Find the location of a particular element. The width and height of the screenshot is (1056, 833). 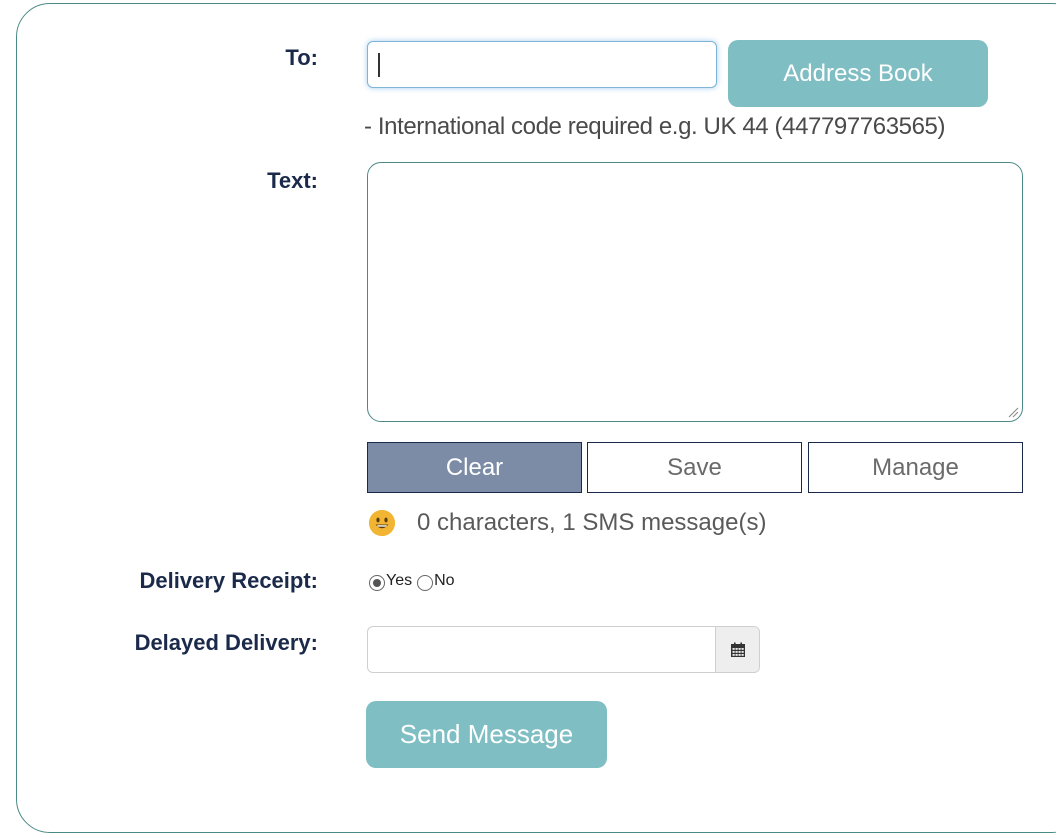

delivery-receipt-label: Delivery Receipt: is located at coordinates (228, 580).